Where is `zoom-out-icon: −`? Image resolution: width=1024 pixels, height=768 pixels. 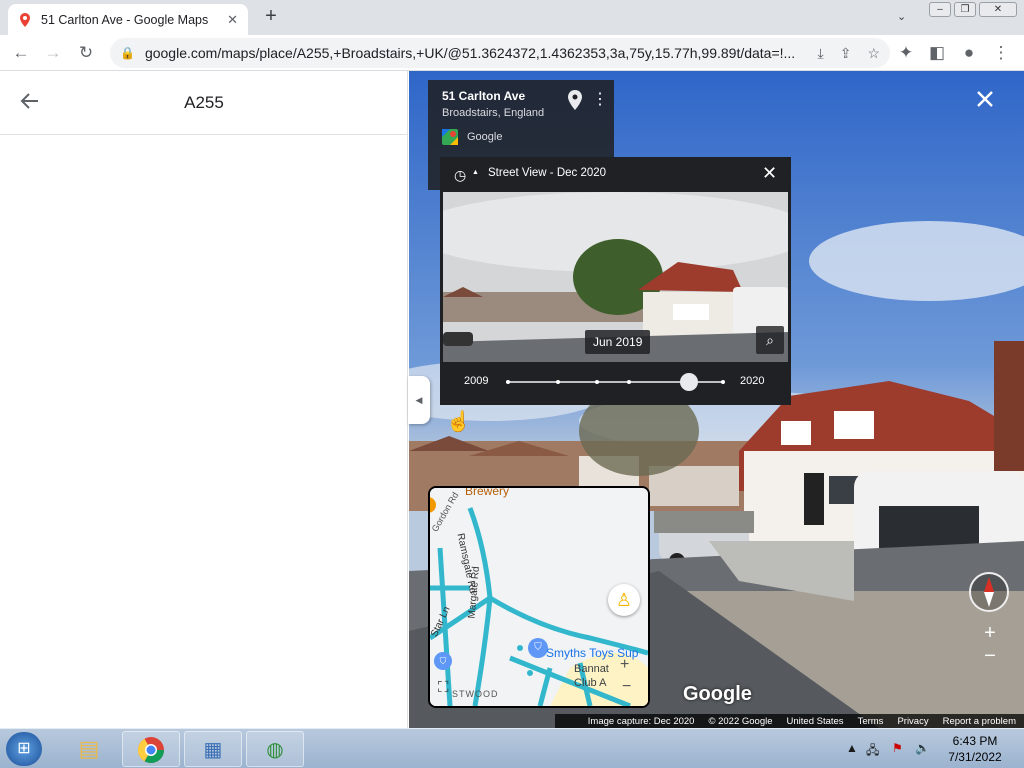
zoom-out-icon: − is located at coordinates (990, 656).